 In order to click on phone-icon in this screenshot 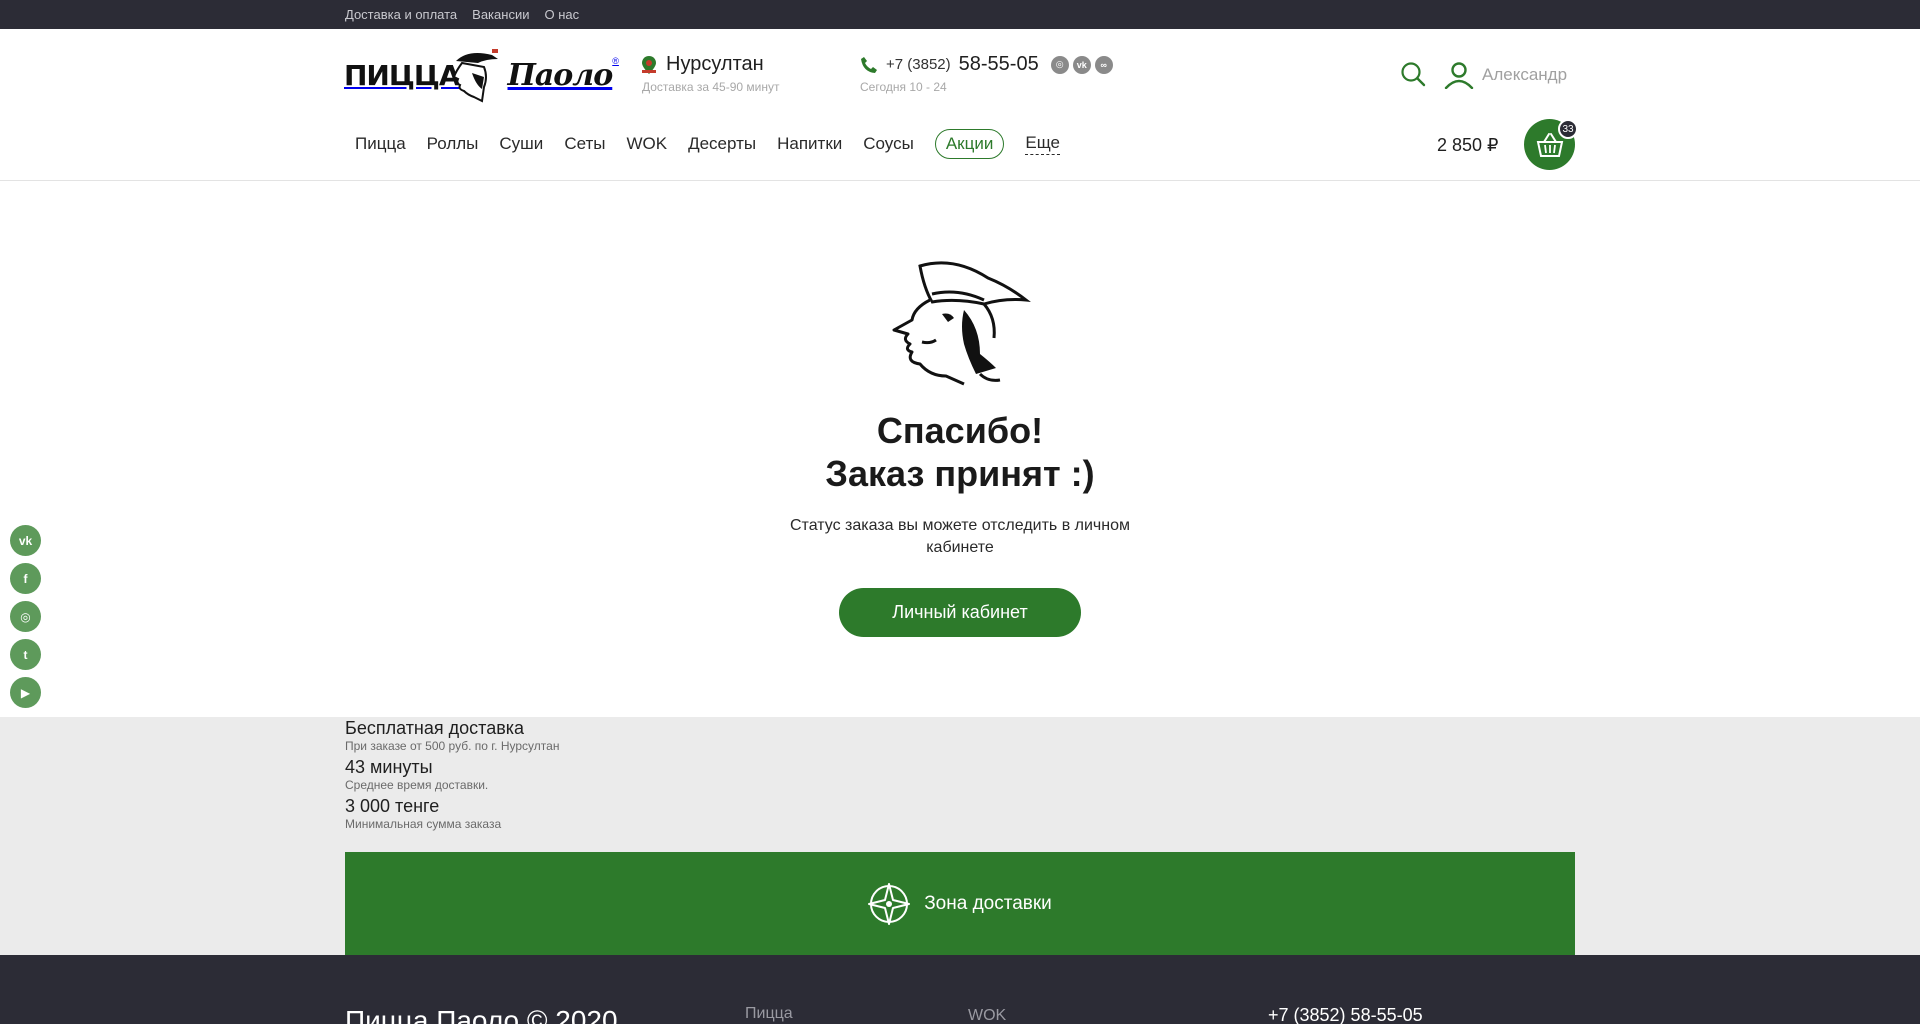, I will do `click(869, 64)`.